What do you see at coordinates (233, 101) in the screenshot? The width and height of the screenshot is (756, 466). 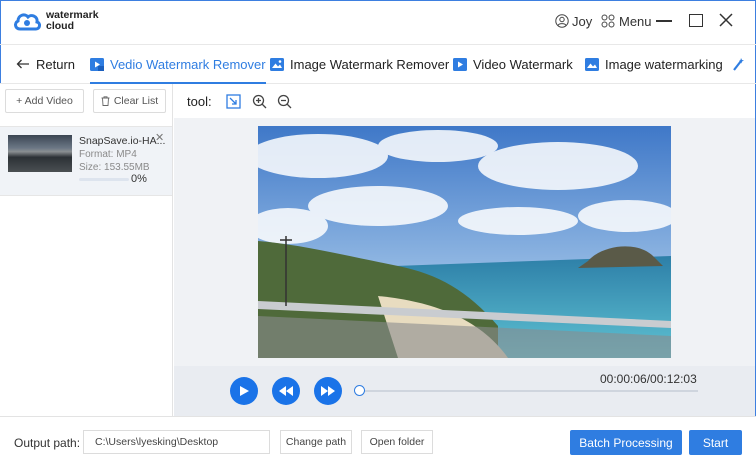 I see `select-region-icon` at bounding box center [233, 101].